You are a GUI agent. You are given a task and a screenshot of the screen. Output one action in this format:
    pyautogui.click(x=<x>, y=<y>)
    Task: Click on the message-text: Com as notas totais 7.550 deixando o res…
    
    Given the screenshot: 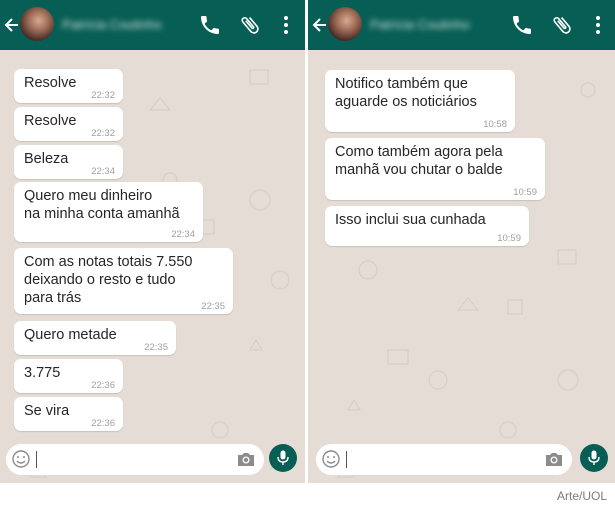 What is the action you would take?
    pyautogui.click(x=108, y=280)
    